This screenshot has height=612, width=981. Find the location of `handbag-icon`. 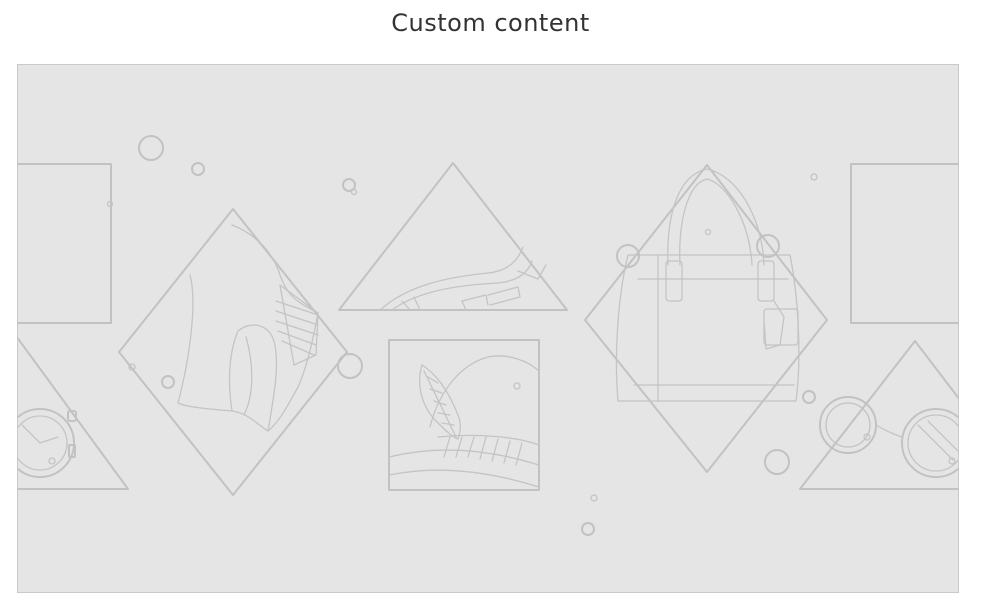

handbag-icon is located at coordinates (706, 318).